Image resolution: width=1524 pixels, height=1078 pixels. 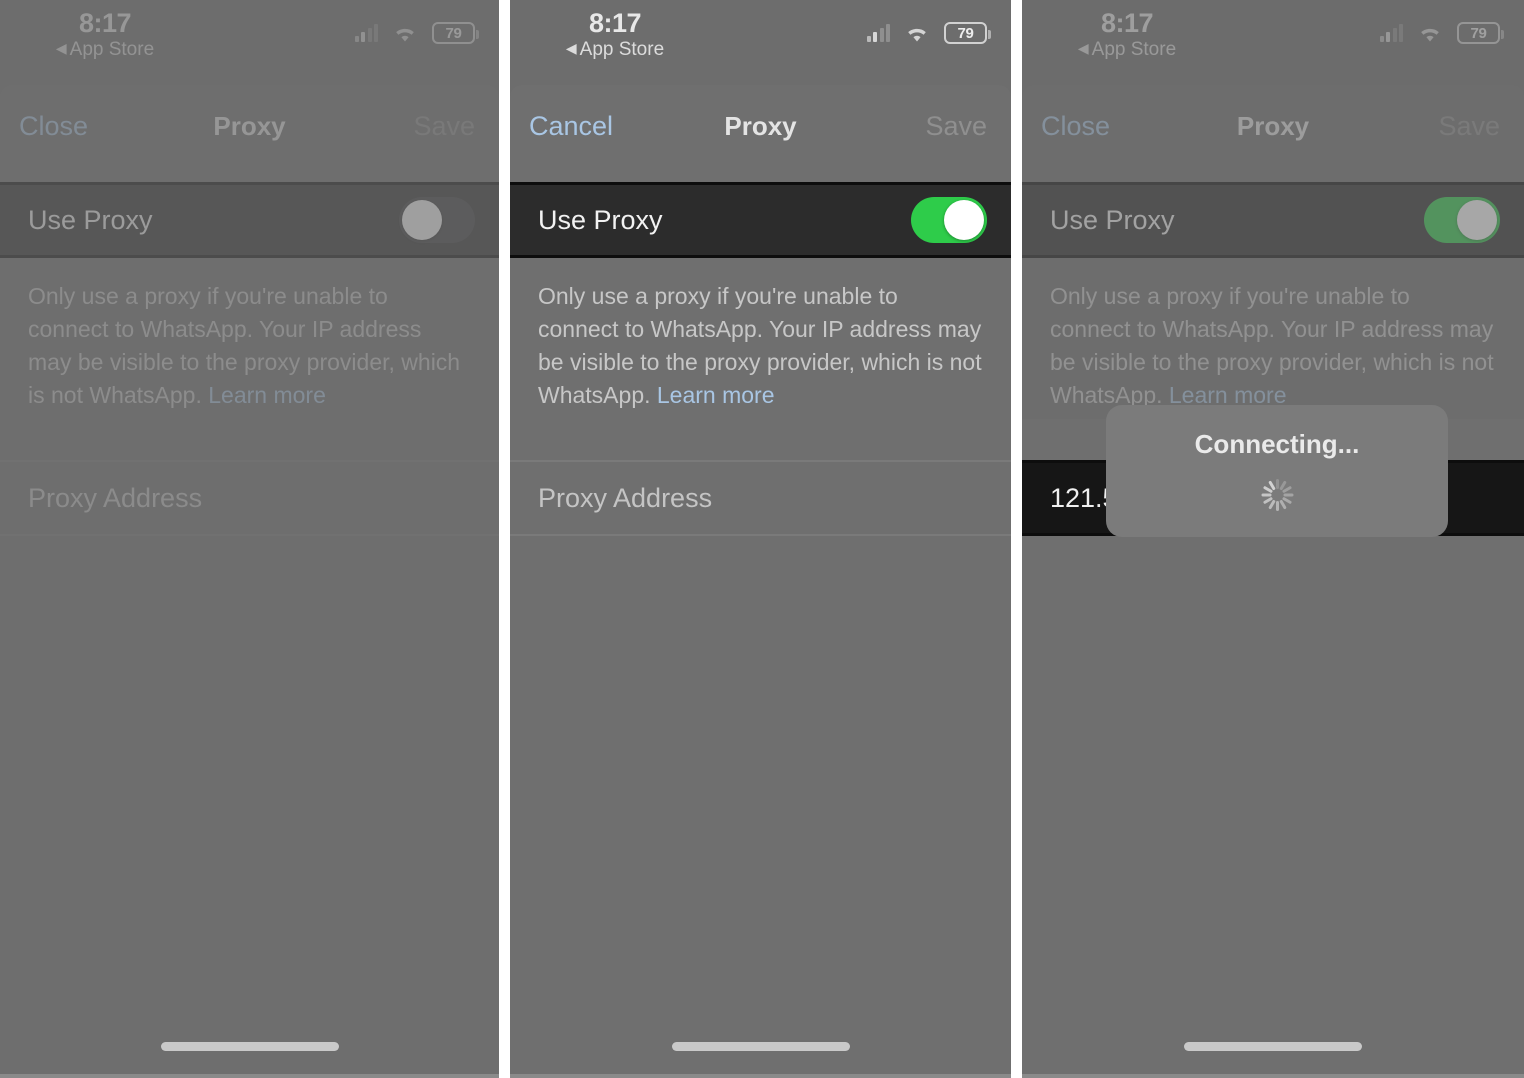 I want to click on sheet-navbar: Cancel Proxy Save, so click(x=760, y=133).